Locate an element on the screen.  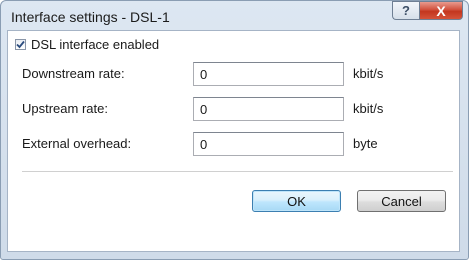
external-overhead-label: External overhead: is located at coordinates (77, 143).